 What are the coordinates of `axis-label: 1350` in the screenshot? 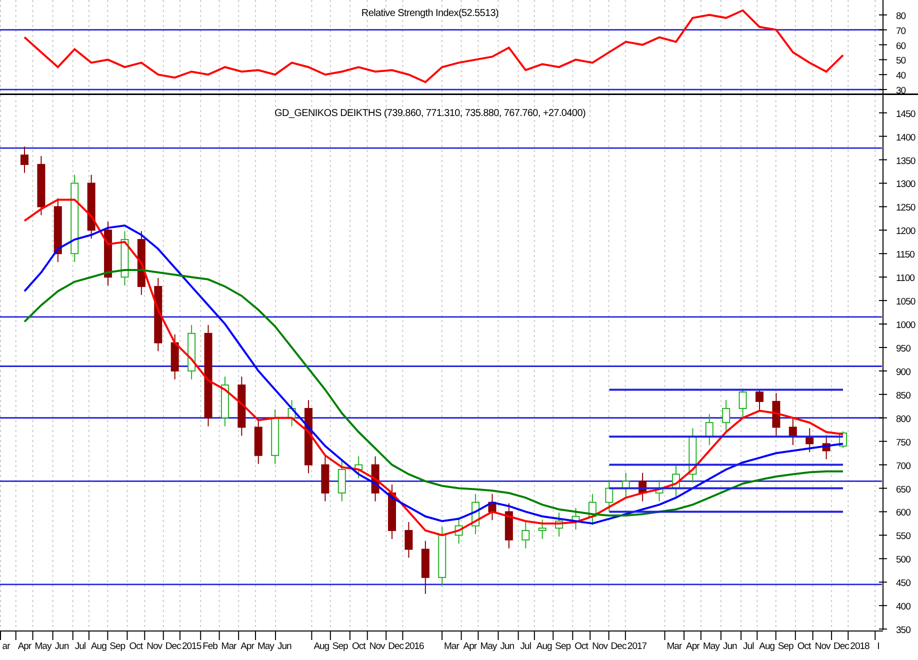 It's located at (906, 161).